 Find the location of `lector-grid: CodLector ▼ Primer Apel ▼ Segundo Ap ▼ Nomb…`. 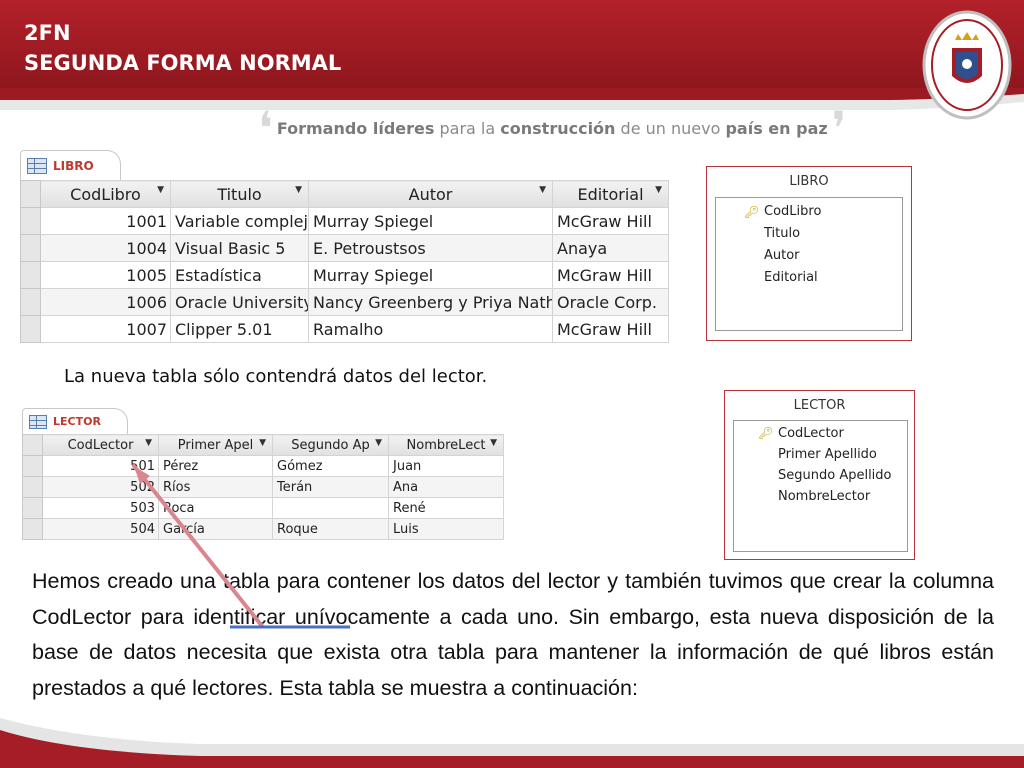

lector-grid: CodLector ▼ Primer Apel ▼ Segundo Ap ▼ Nomb… is located at coordinates (263, 487).